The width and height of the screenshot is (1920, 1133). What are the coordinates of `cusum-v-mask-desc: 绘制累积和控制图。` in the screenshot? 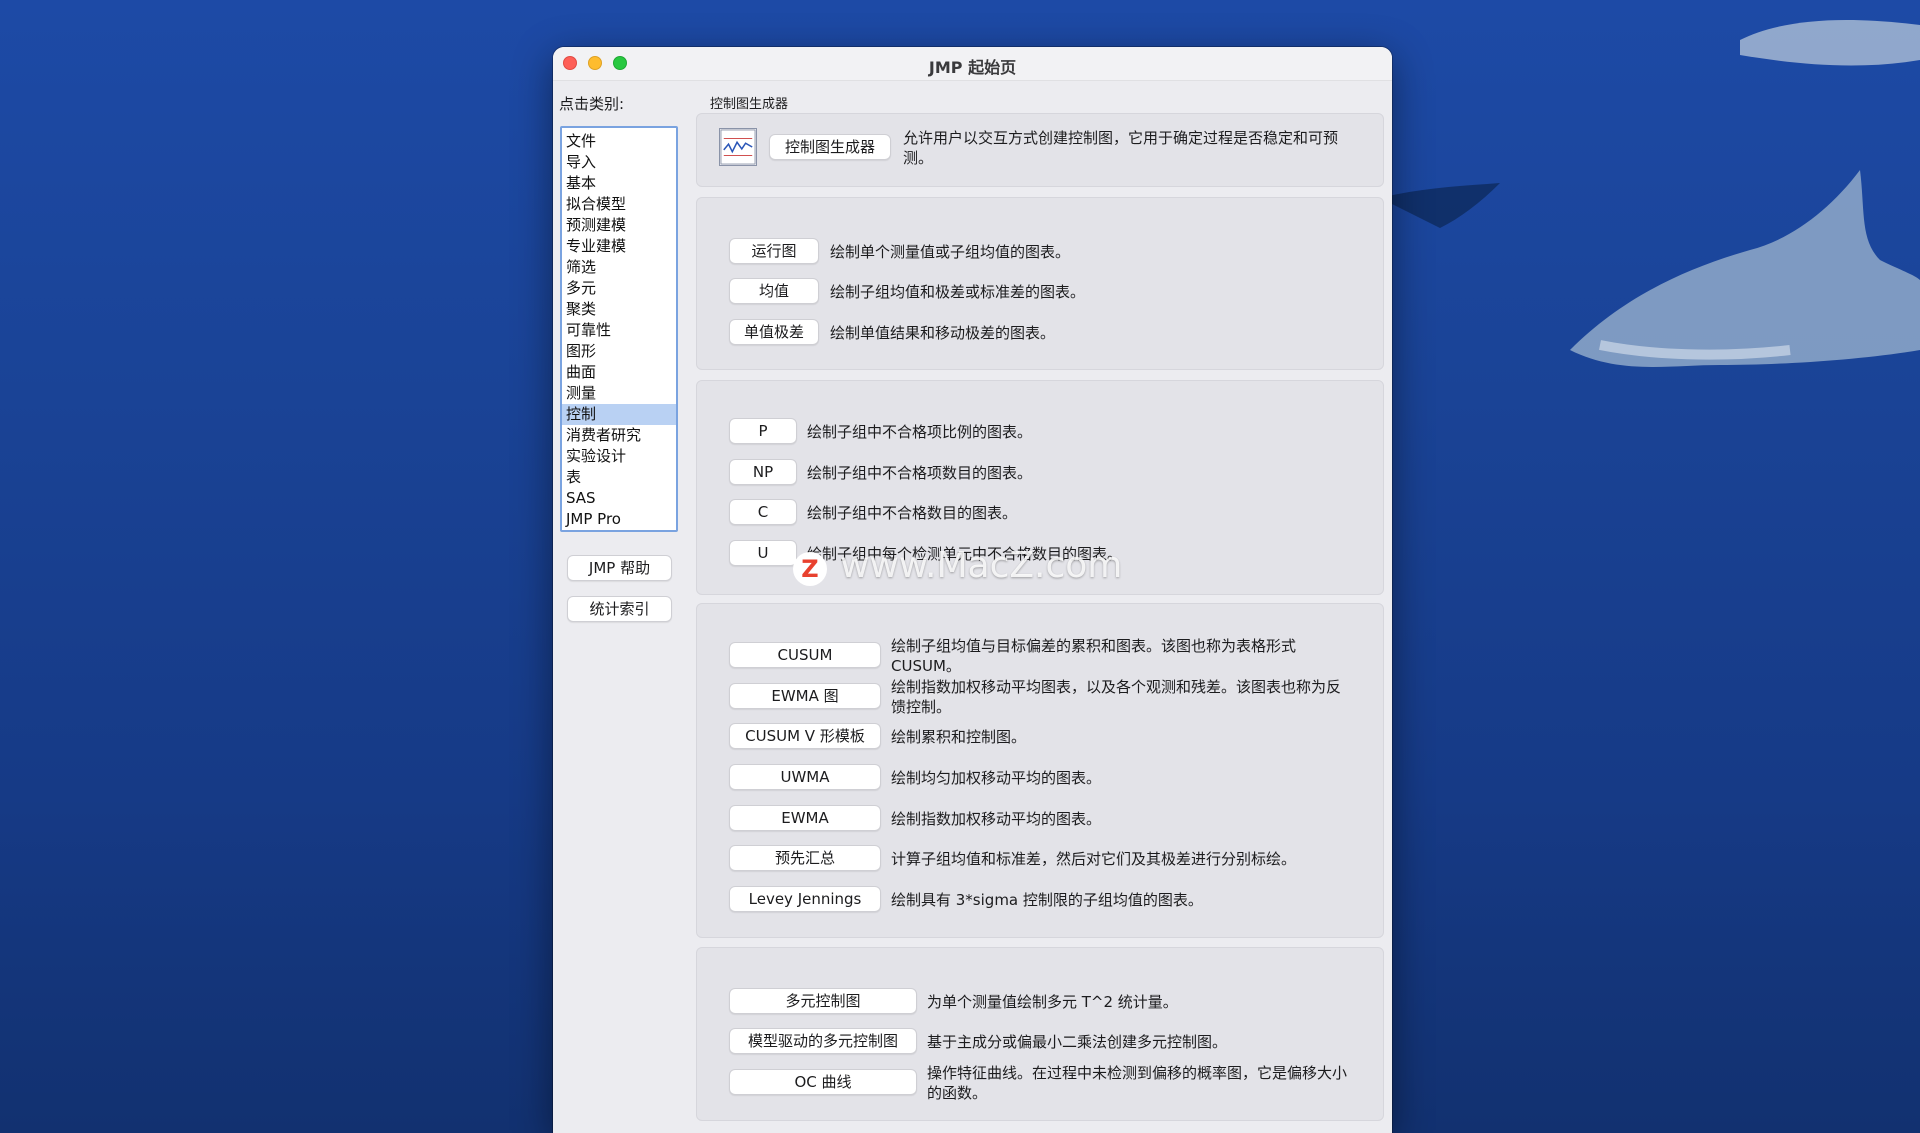 It's located at (959, 737).